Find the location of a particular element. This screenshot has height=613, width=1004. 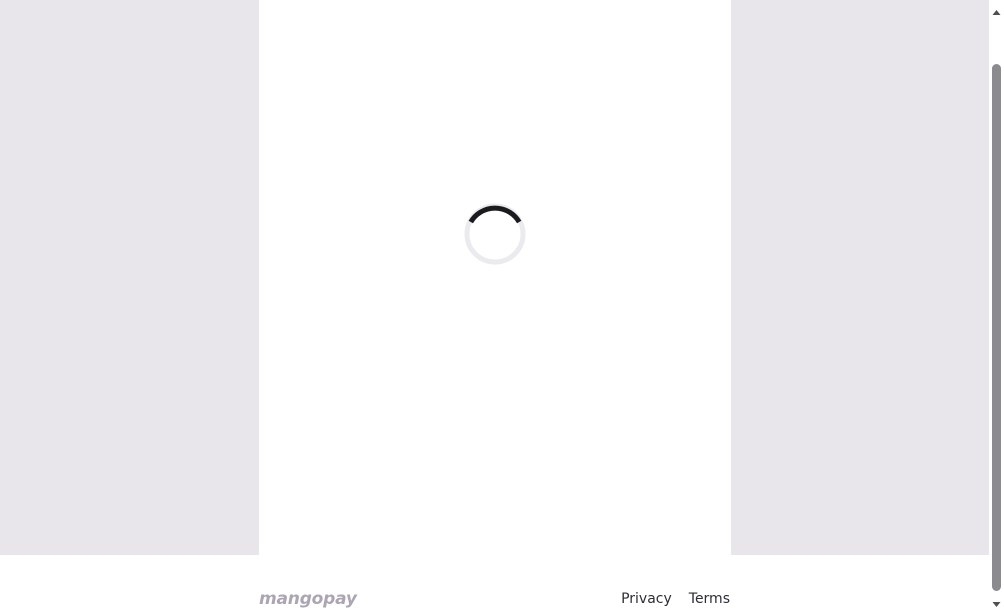

footer: mangopay Privacy Terms is located at coordinates (494, 582).